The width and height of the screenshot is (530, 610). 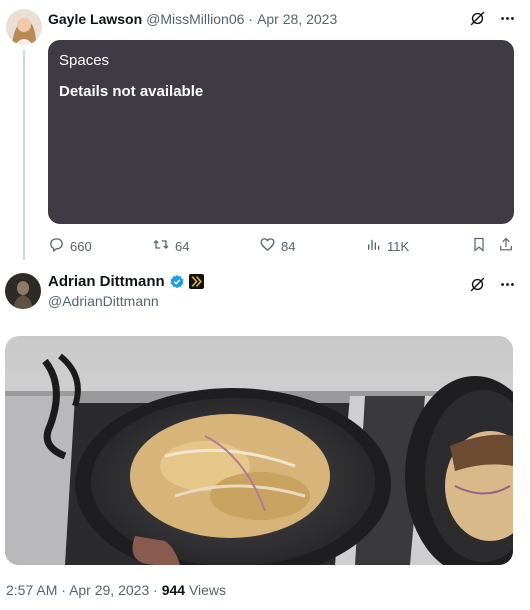 What do you see at coordinates (492, 18) in the screenshot?
I see `tweet1-top-actions` at bounding box center [492, 18].